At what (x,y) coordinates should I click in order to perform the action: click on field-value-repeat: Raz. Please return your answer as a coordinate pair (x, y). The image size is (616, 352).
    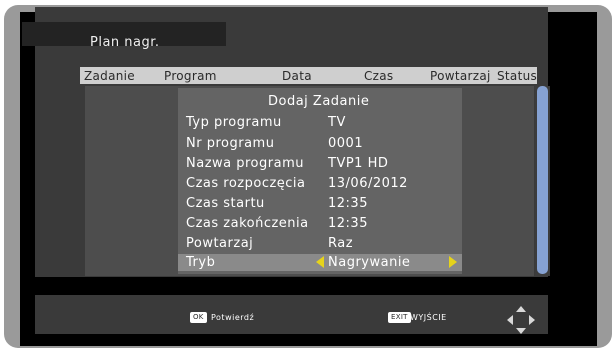
    Looking at the image, I should click on (340, 243).